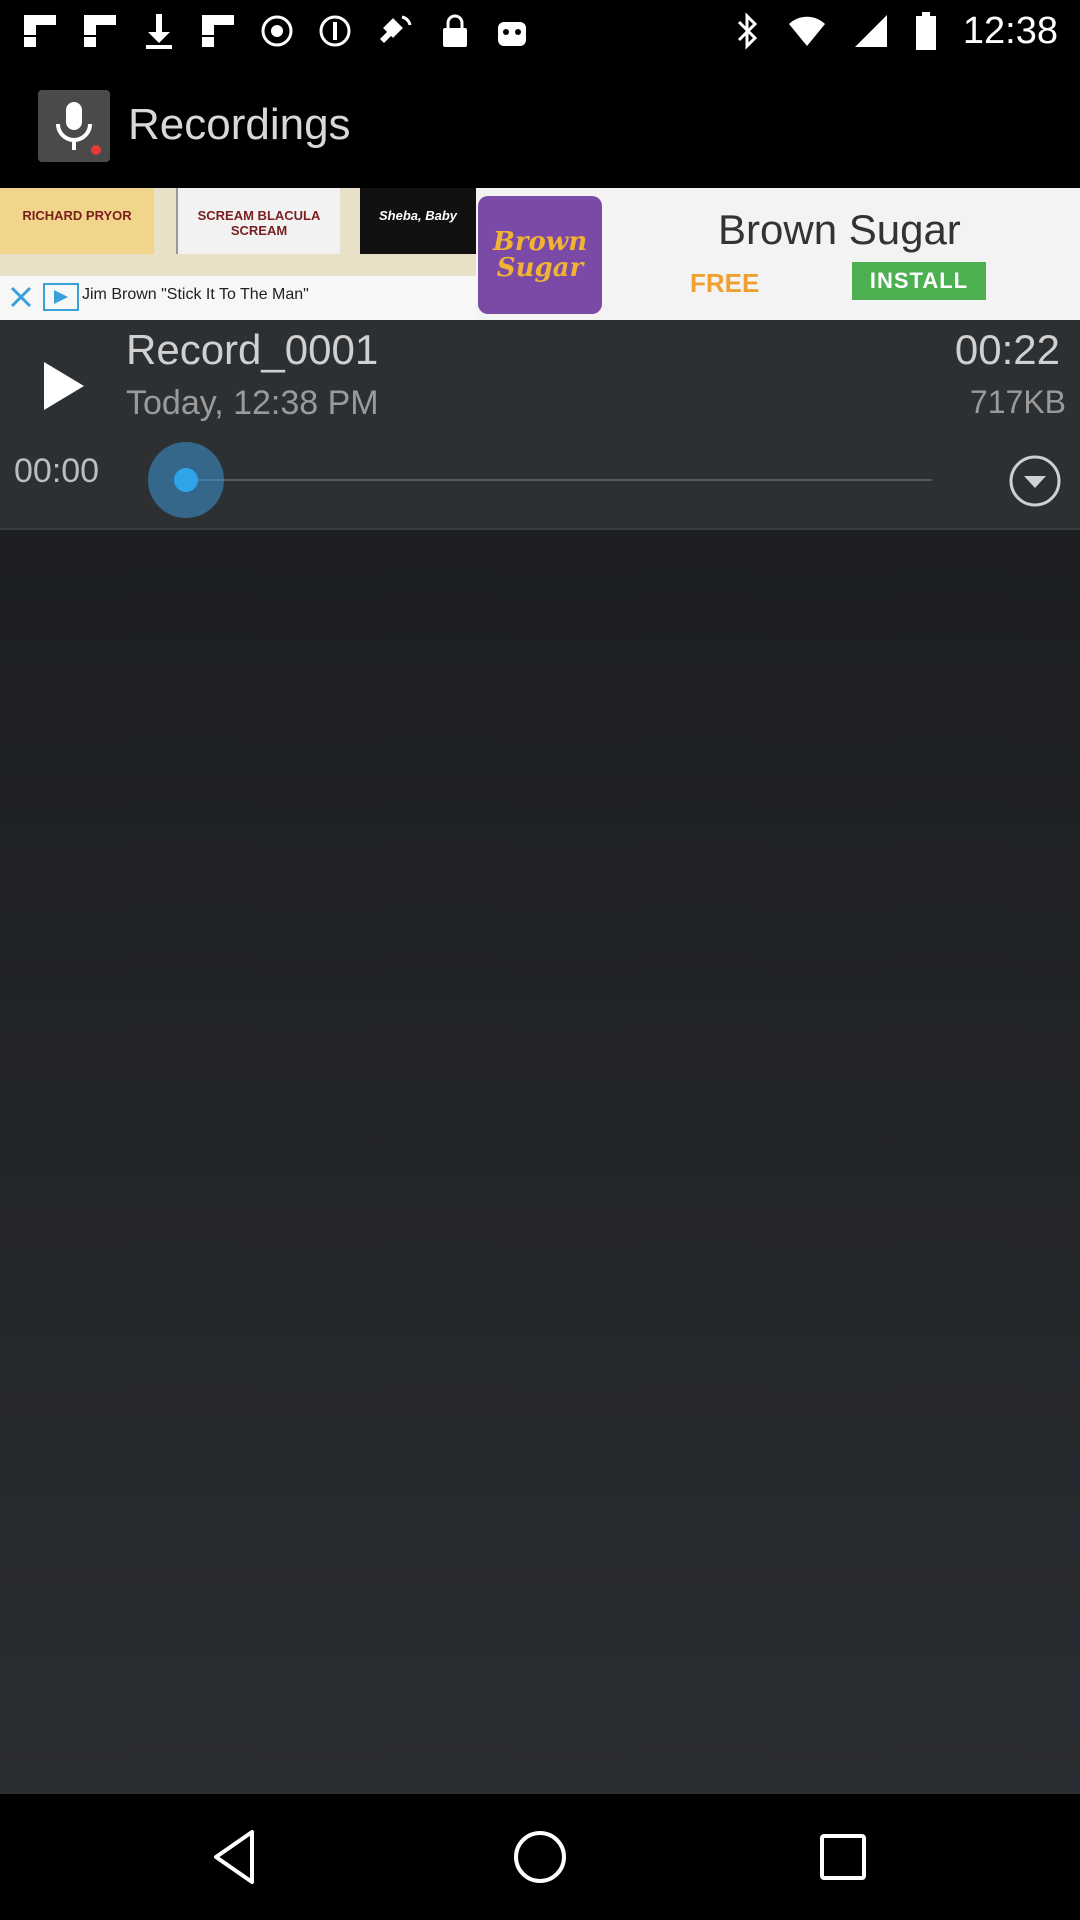 The width and height of the screenshot is (1080, 1920). I want to click on seek-bar, so click(559, 480).